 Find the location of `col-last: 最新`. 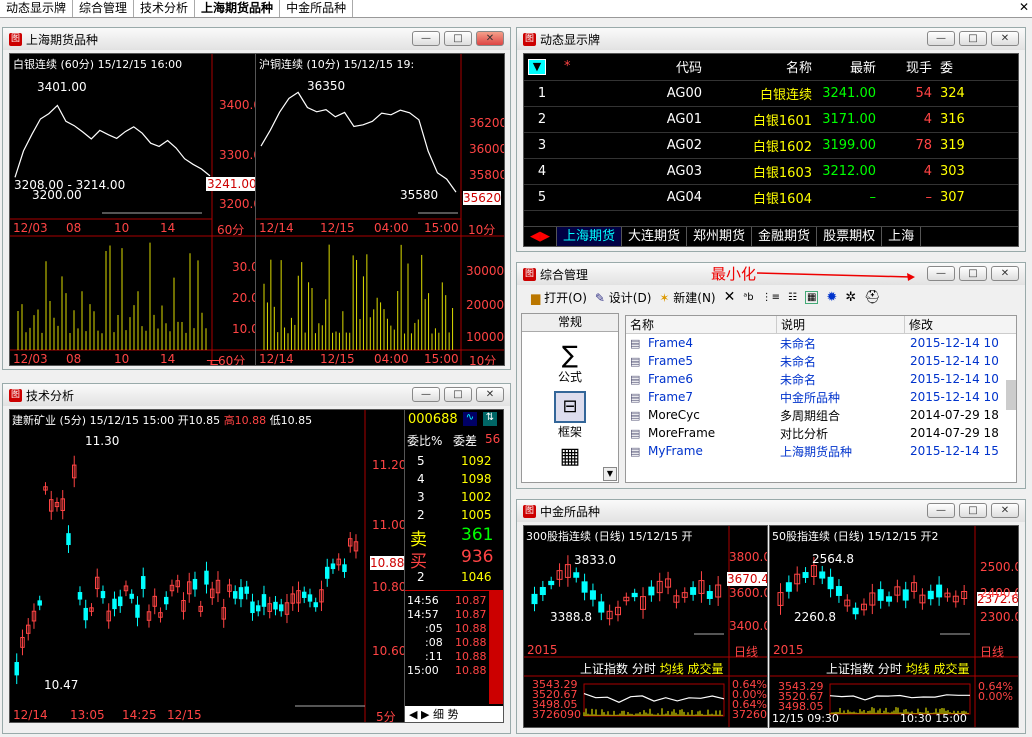

col-last: 最新 is located at coordinates (848, 67).